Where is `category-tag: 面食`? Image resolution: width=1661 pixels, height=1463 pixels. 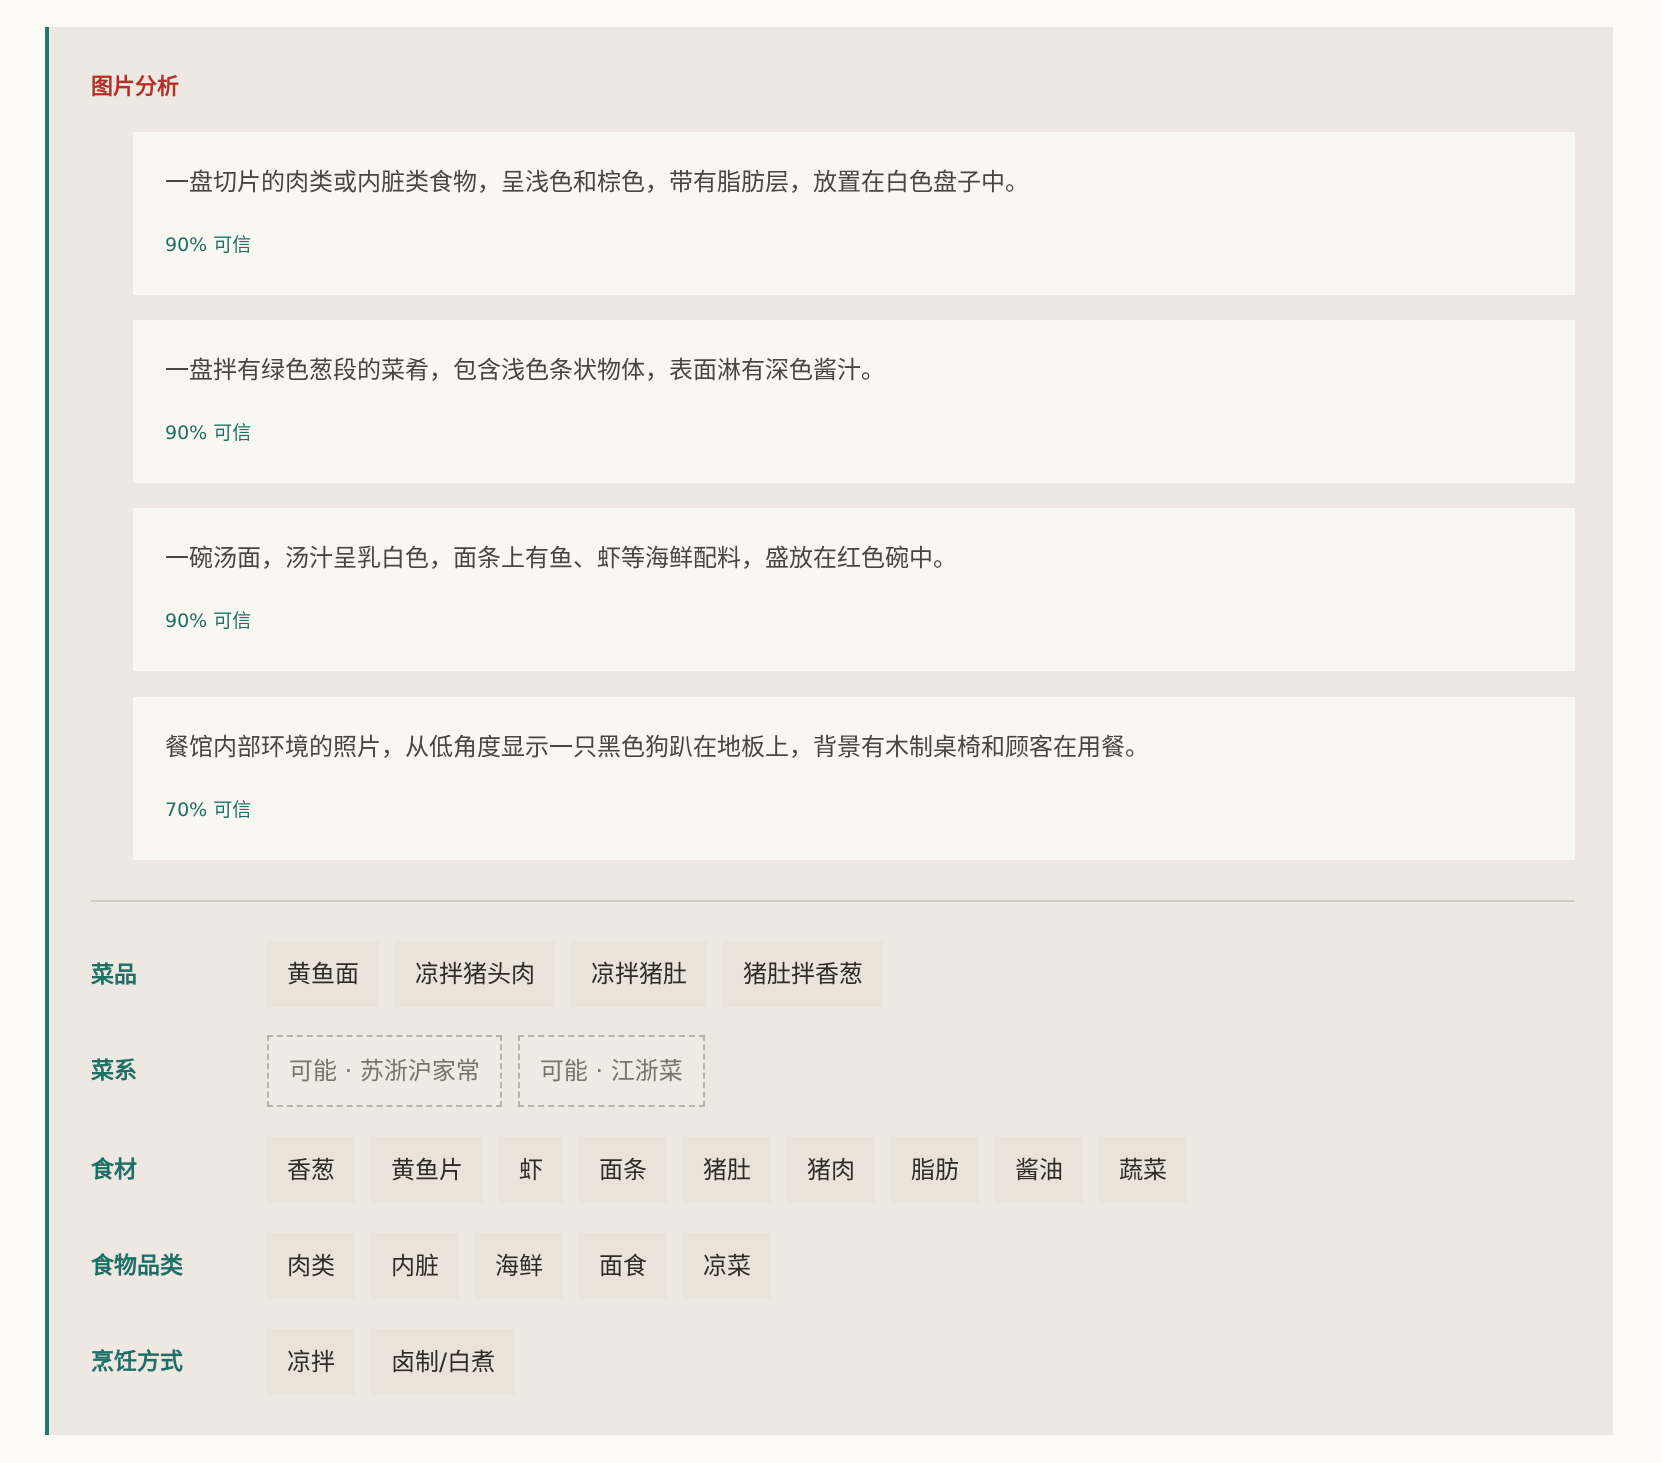 category-tag: 面食 is located at coordinates (623, 1266).